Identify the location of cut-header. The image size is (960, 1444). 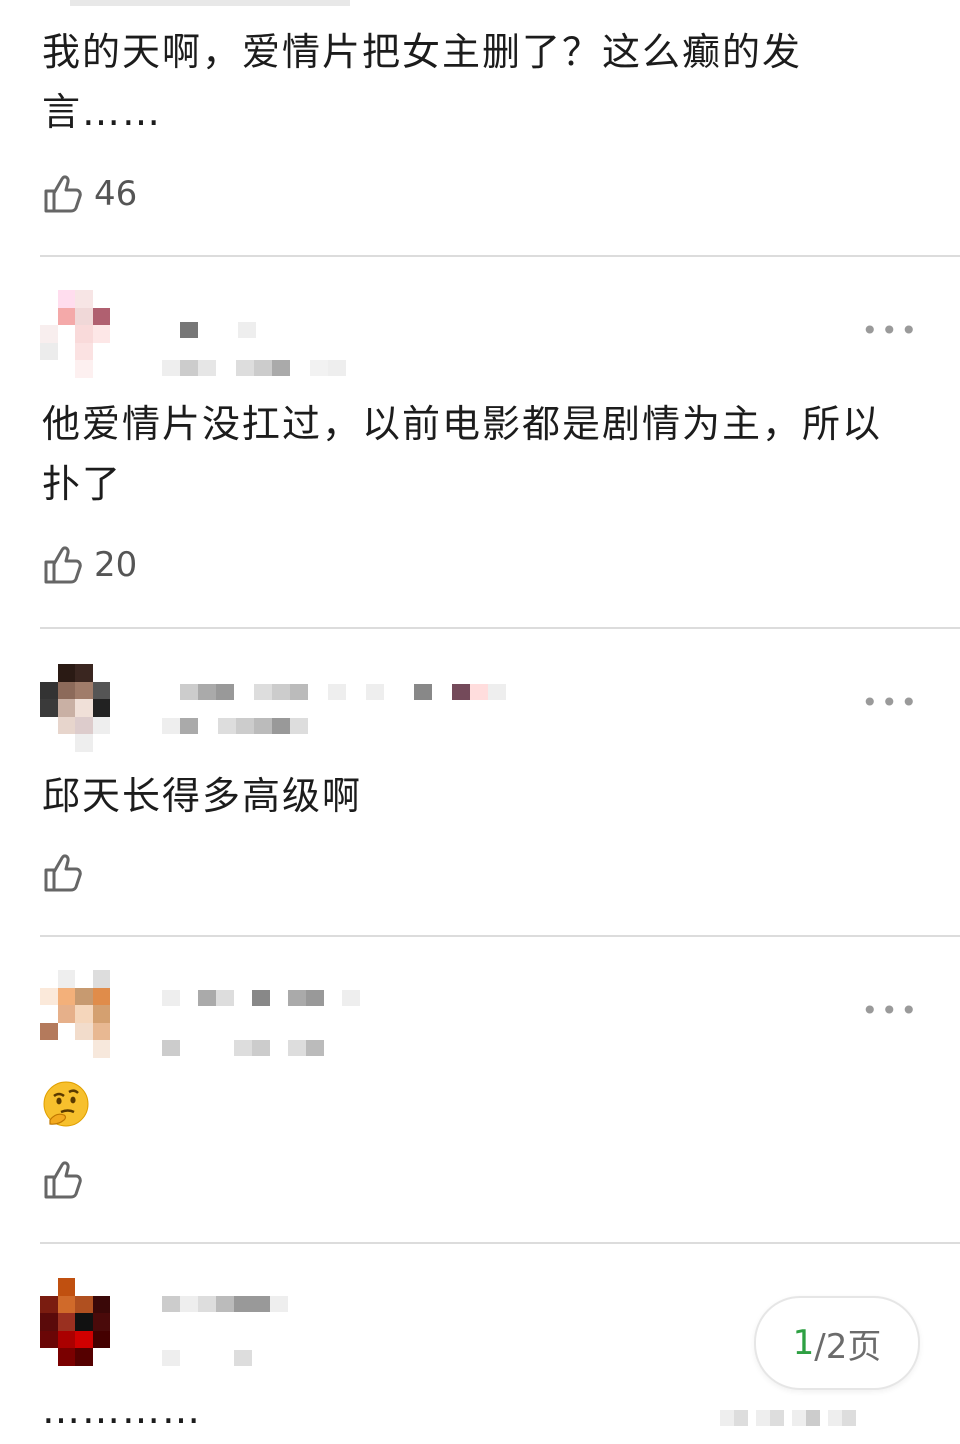
(210, 3).